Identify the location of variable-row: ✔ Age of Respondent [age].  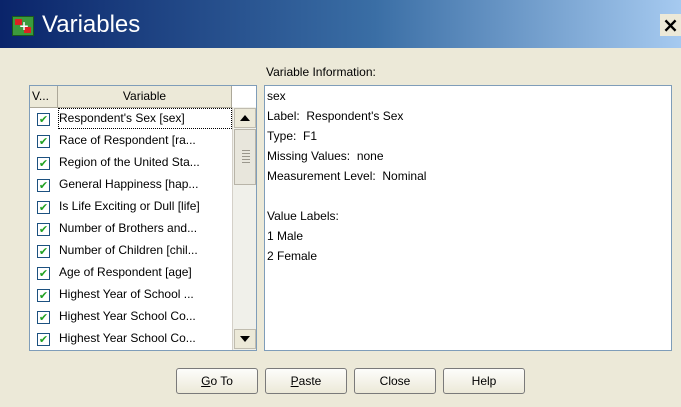
(131, 273).